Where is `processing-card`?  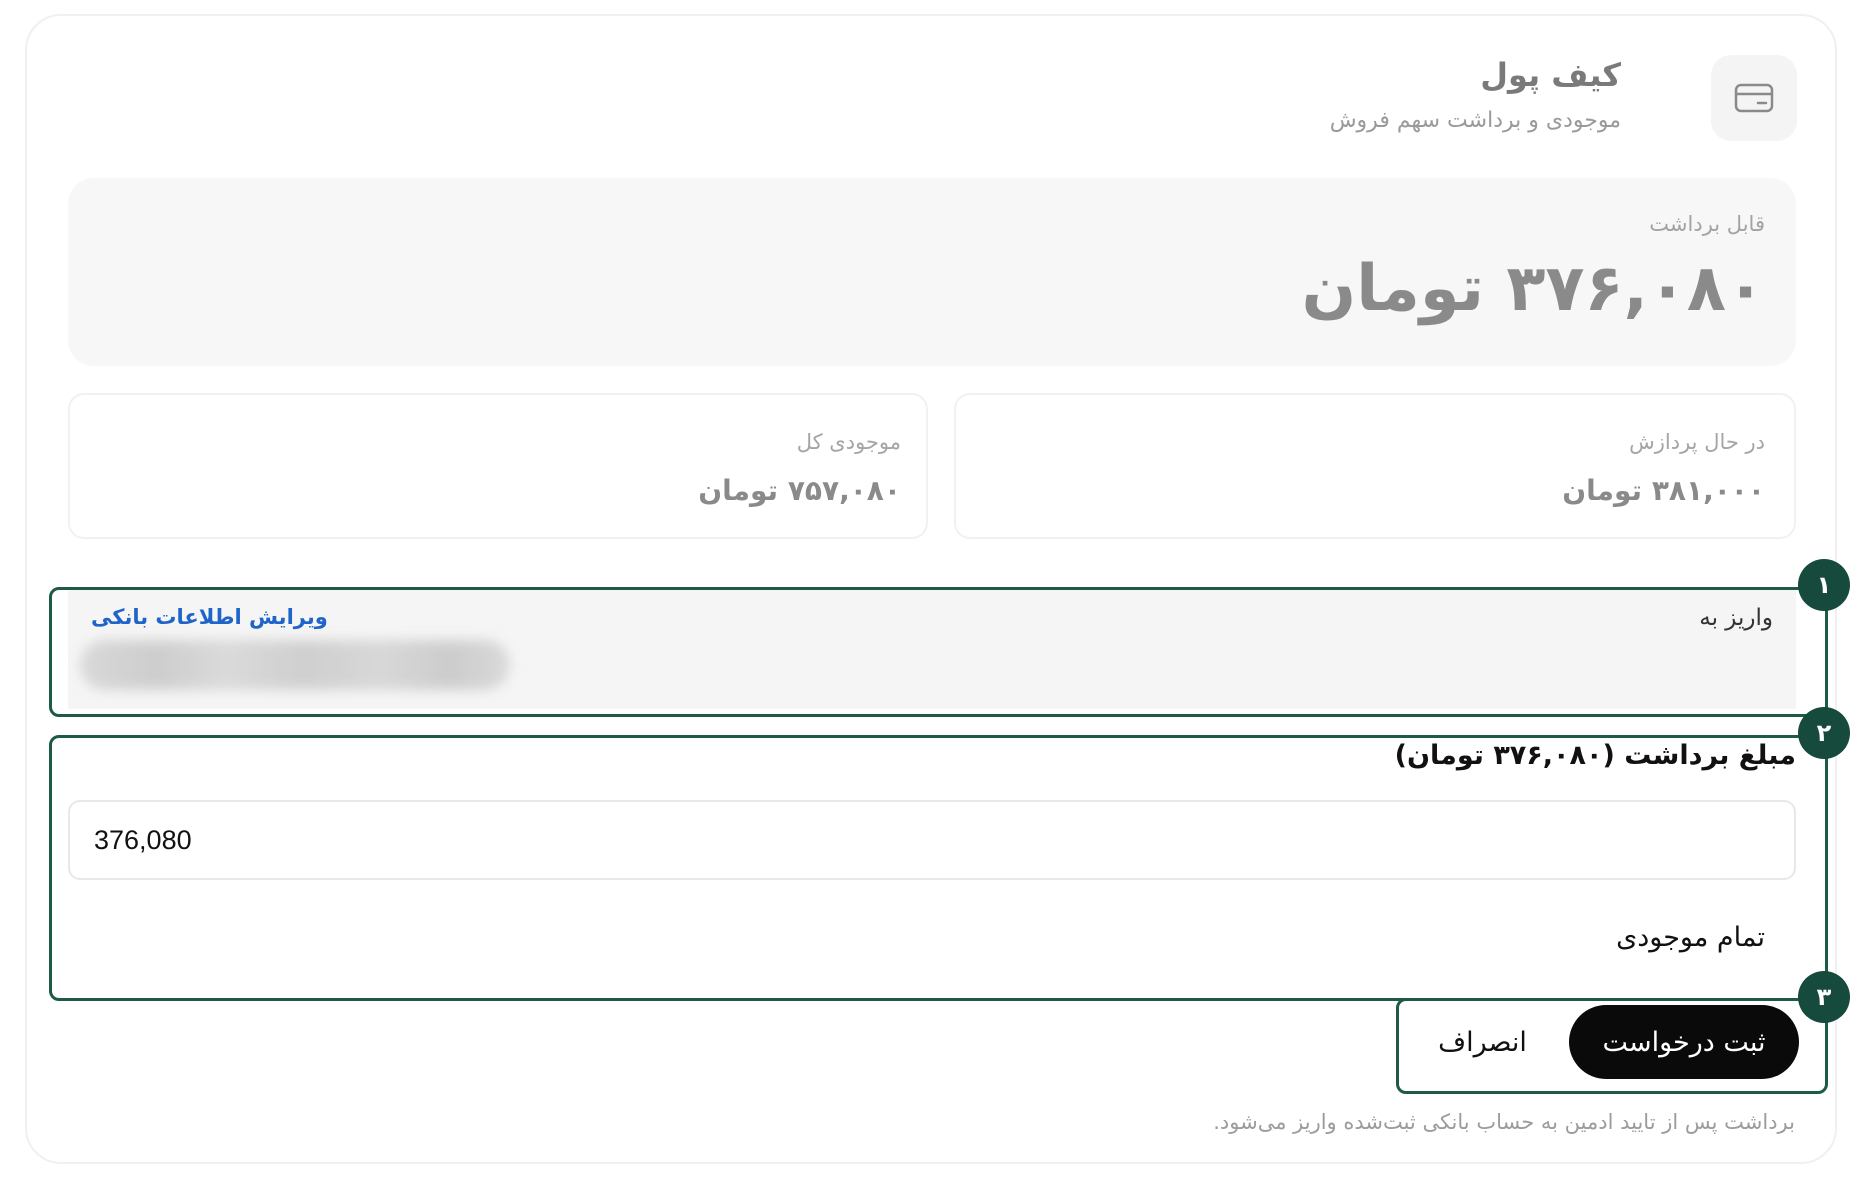 processing-card is located at coordinates (1375, 466).